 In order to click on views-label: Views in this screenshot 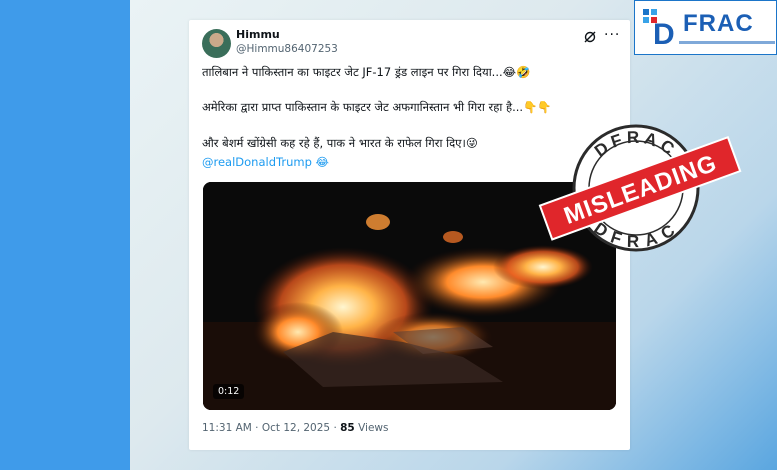, I will do `click(371, 428)`.